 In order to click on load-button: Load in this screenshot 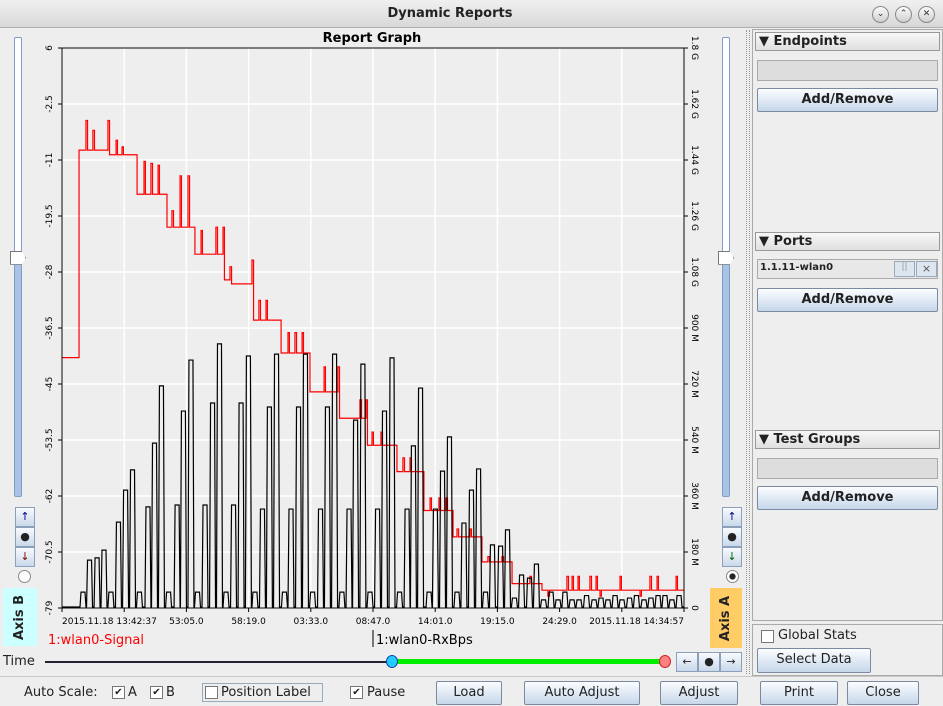, I will do `click(469, 693)`.